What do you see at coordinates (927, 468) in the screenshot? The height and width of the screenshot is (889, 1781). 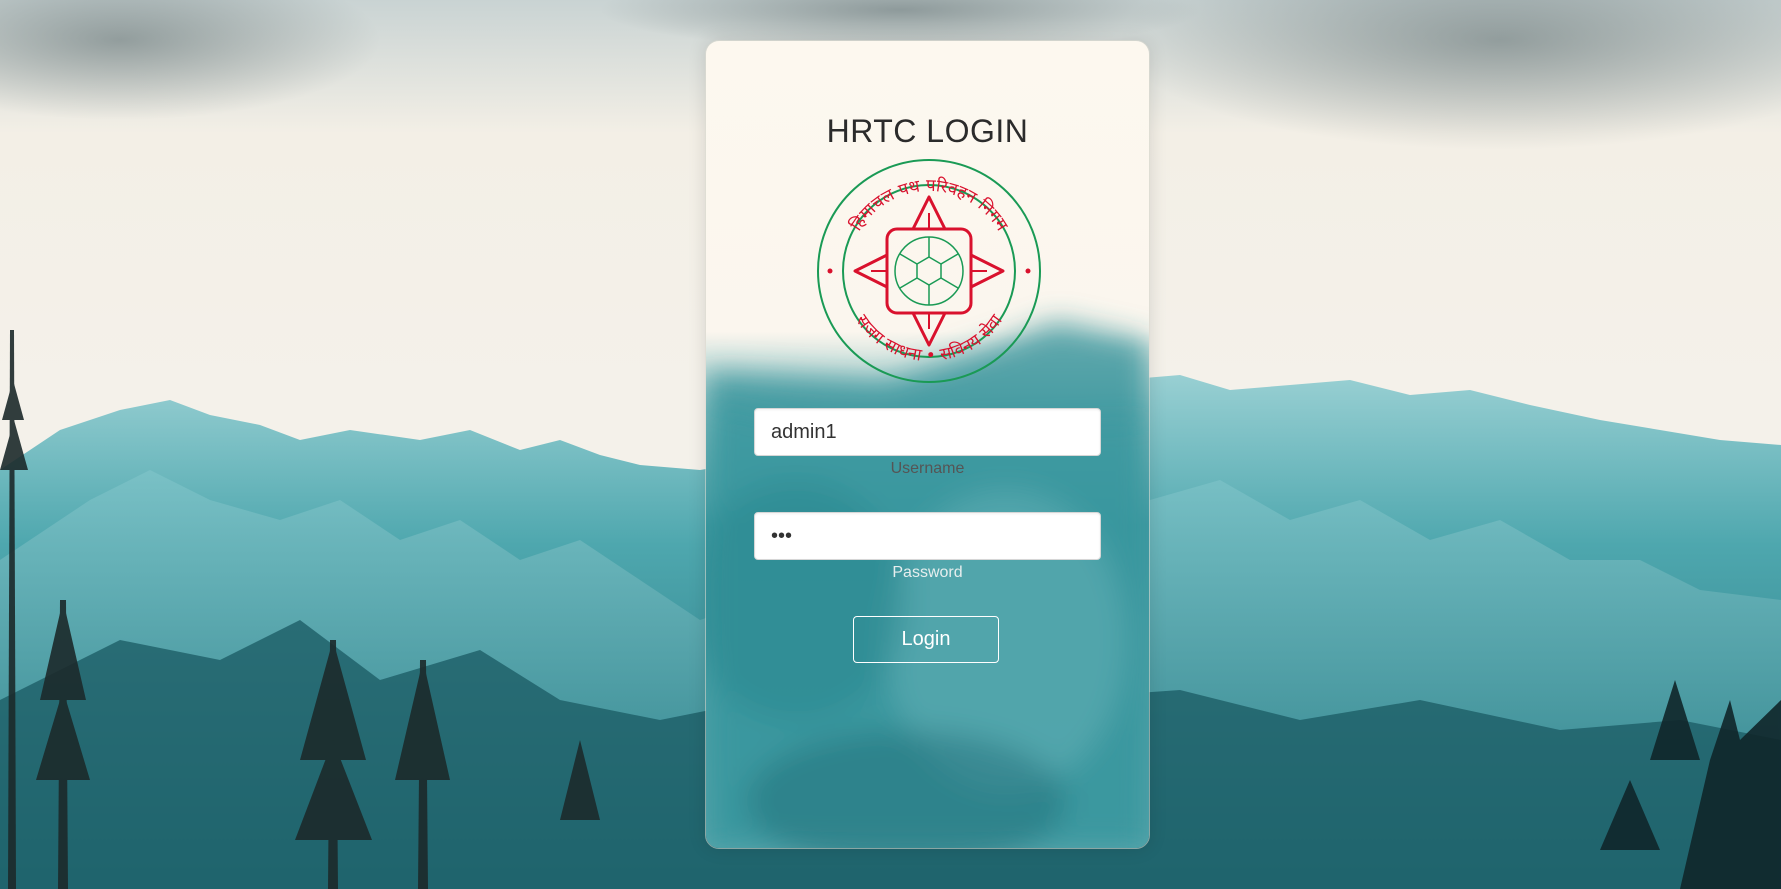 I see `username-label: Username` at bounding box center [927, 468].